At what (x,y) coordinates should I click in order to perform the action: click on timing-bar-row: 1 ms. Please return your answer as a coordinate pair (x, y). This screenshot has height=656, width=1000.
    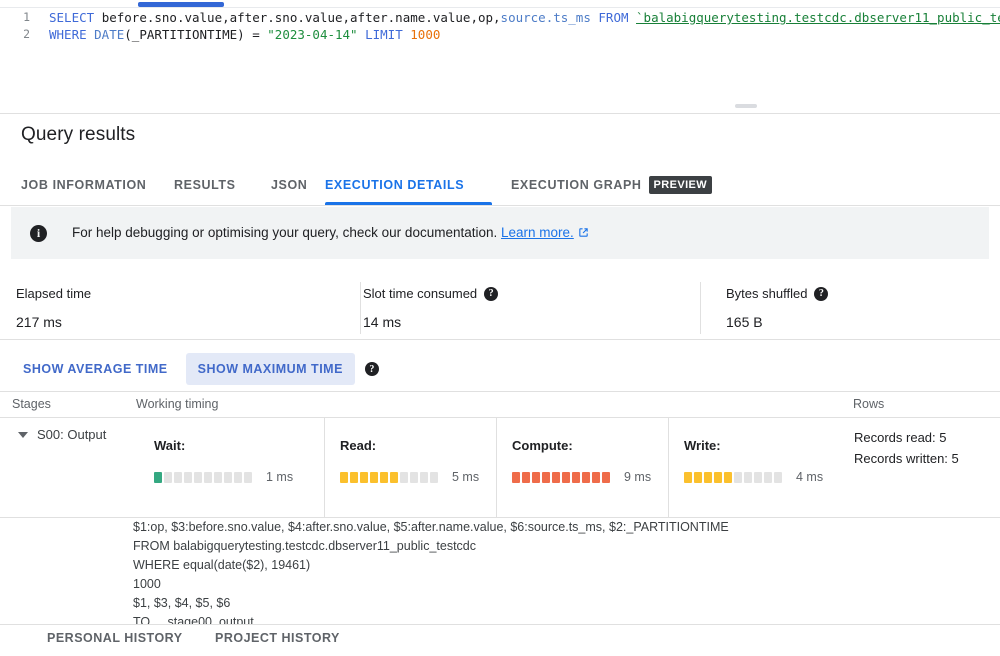
    Looking at the image, I should click on (239, 477).